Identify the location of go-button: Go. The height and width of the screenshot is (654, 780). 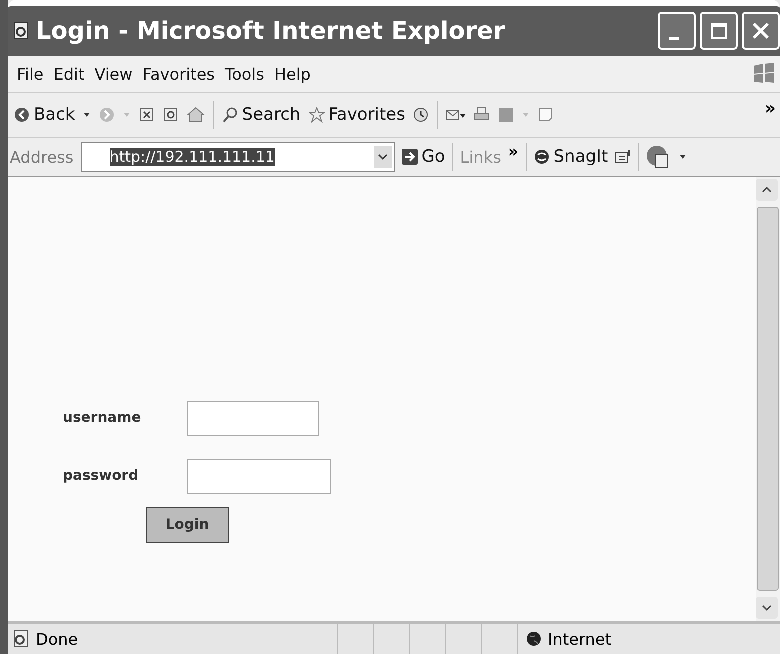
(424, 157).